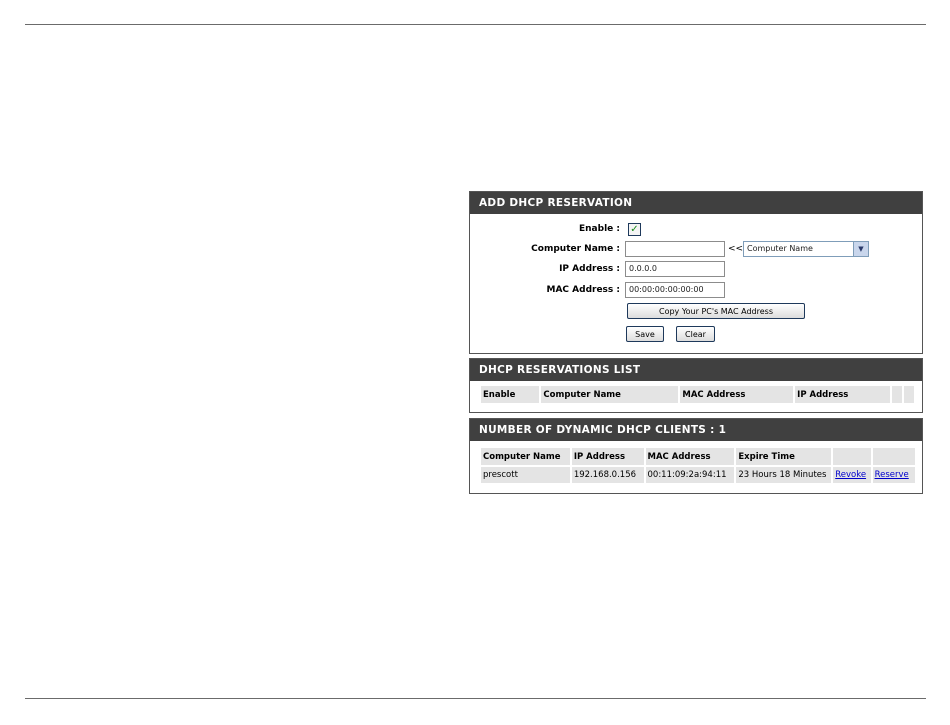  I want to click on copy-mac-address-button: Copy Your PC's MAC Address, so click(716, 311).